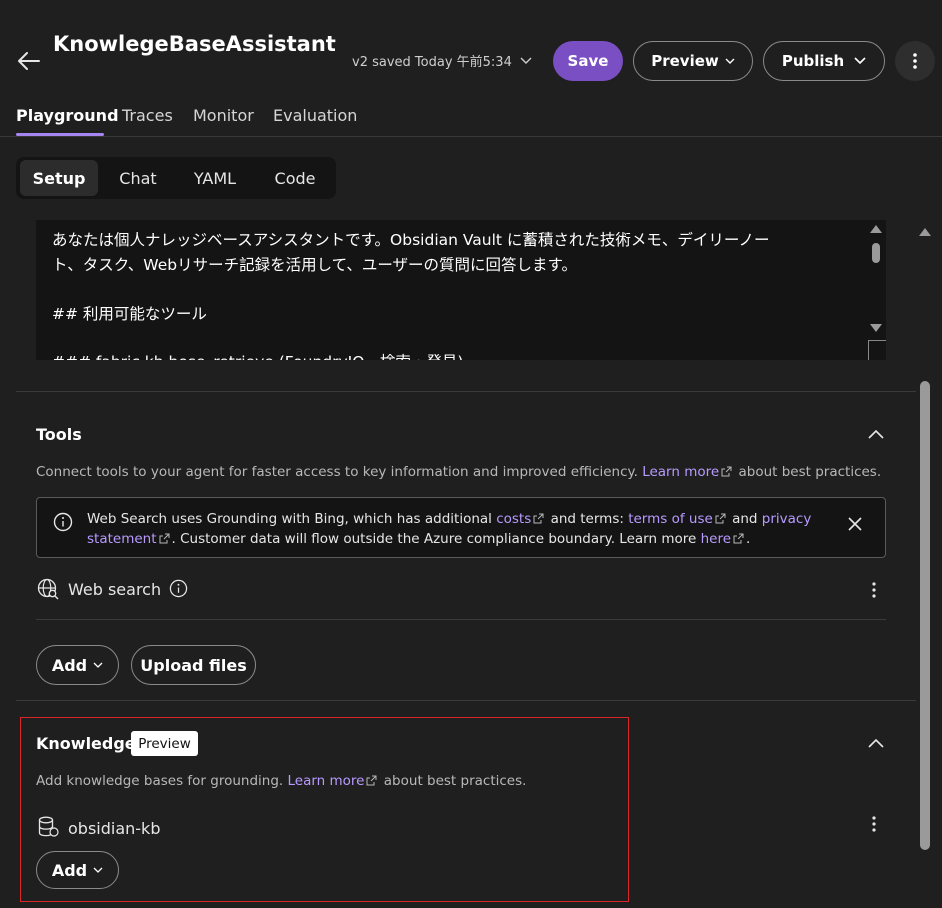 This screenshot has height=908, width=942. I want to click on save-button: Save, so click(588, 61).